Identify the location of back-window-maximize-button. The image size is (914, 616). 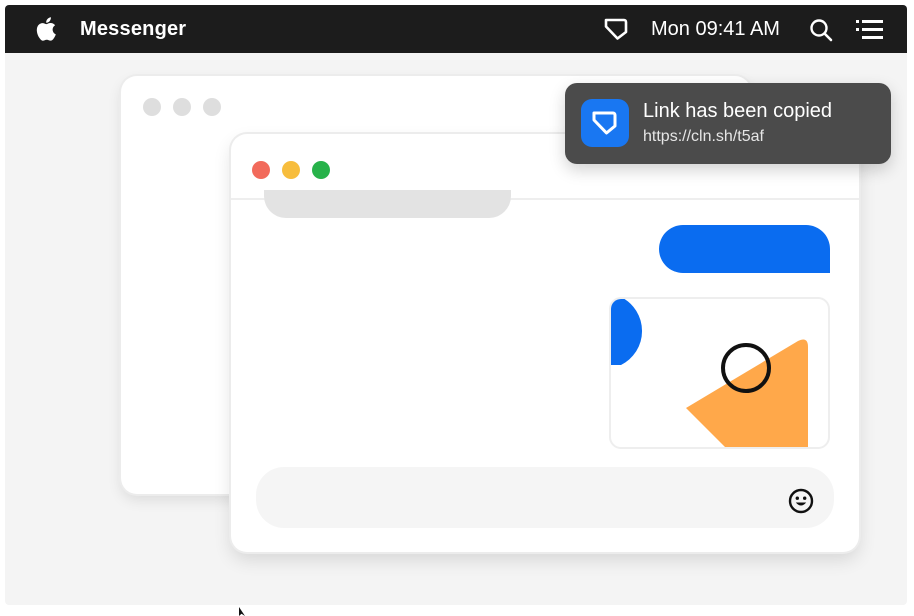
(212, 107).